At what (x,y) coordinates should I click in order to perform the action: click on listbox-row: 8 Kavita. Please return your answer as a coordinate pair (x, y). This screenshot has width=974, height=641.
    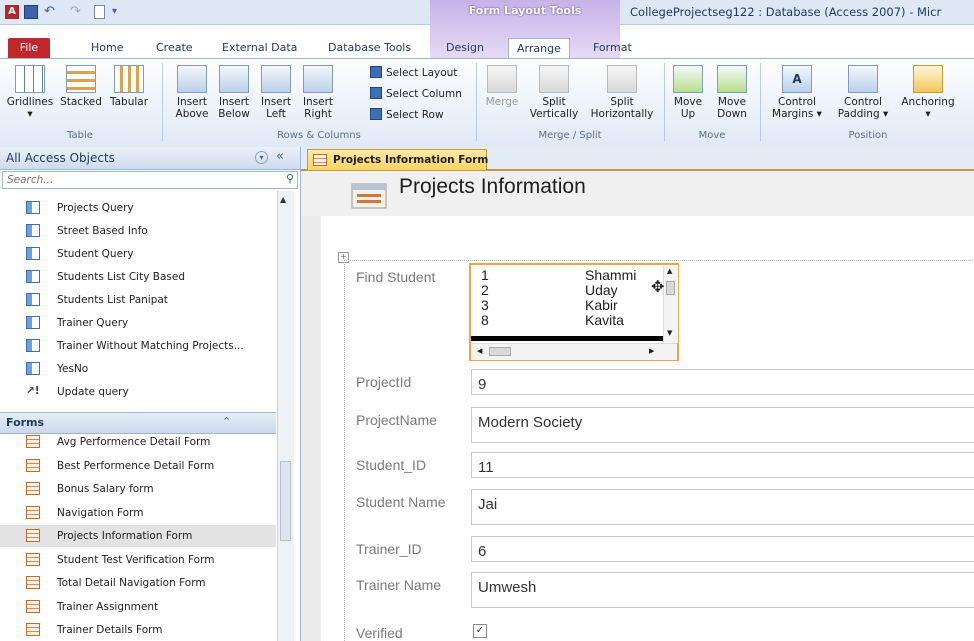
    Looking at the image, I should click on (572, 320).